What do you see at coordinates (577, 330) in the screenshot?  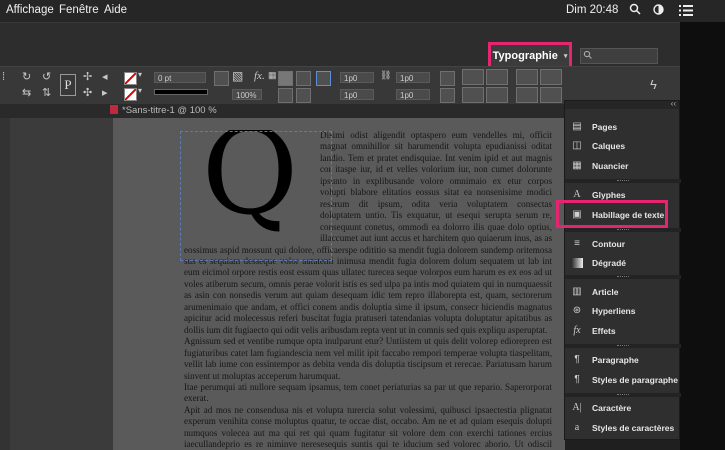 I see `fx-icon: fx` at bounding box center [577, 330].